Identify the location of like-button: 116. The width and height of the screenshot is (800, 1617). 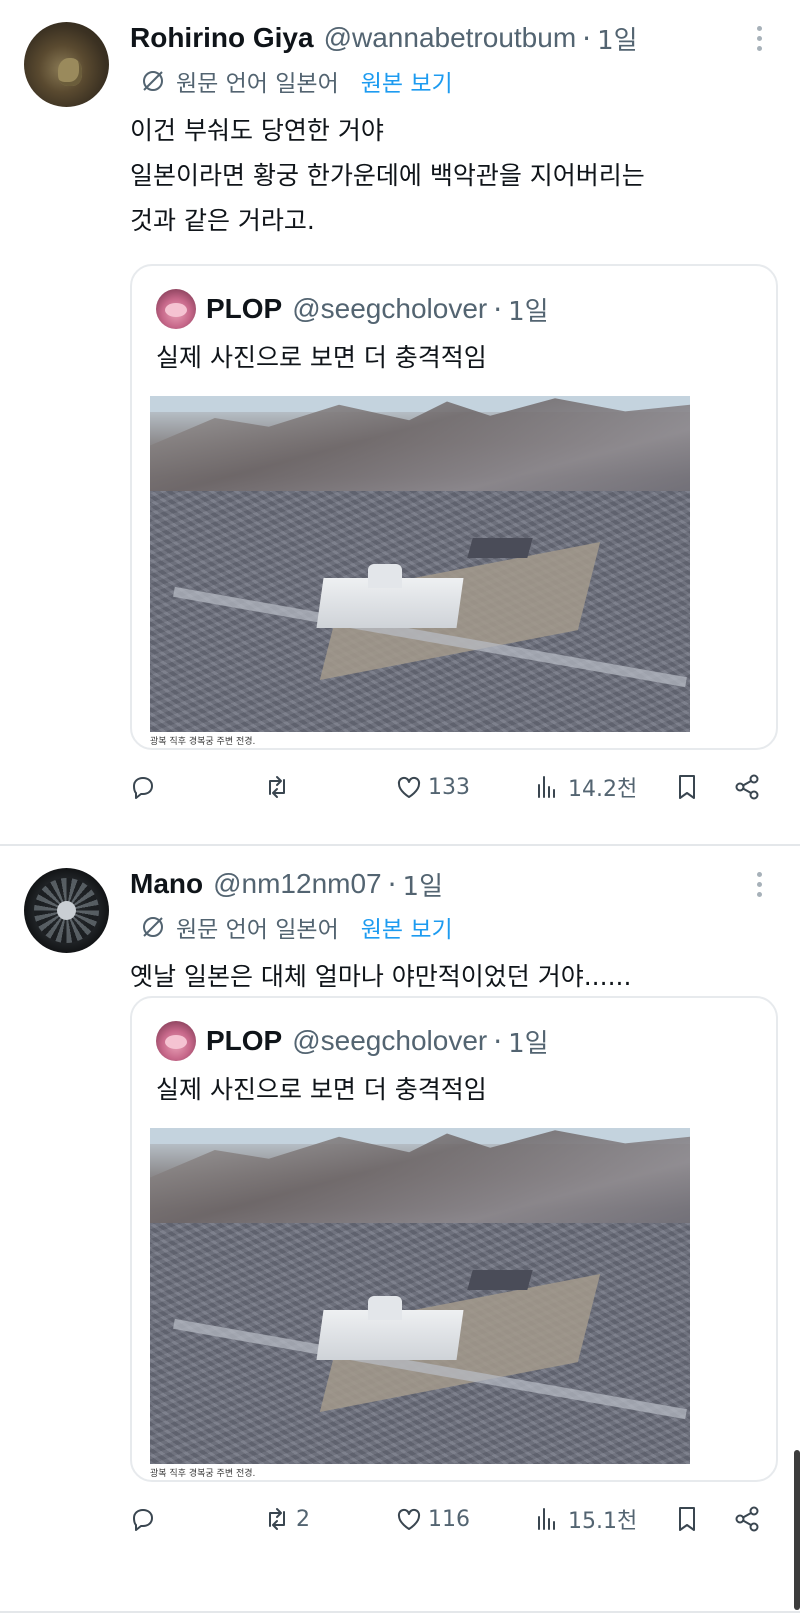
(432, 1519).